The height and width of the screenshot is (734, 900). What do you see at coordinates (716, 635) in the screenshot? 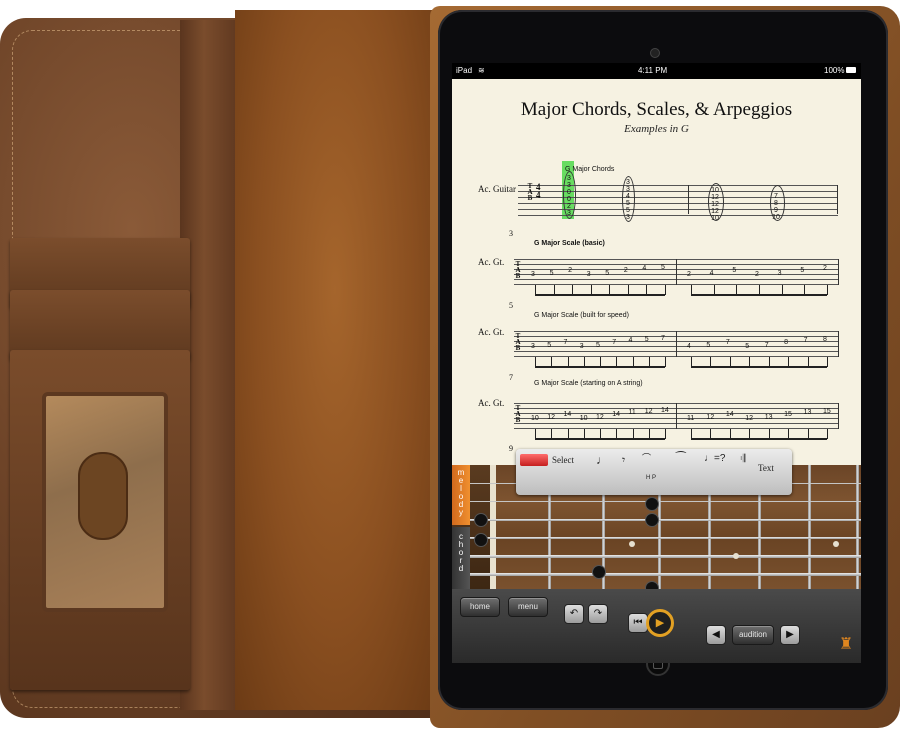
I see `previous-icon: ◀` at bounding box center [716, 635].